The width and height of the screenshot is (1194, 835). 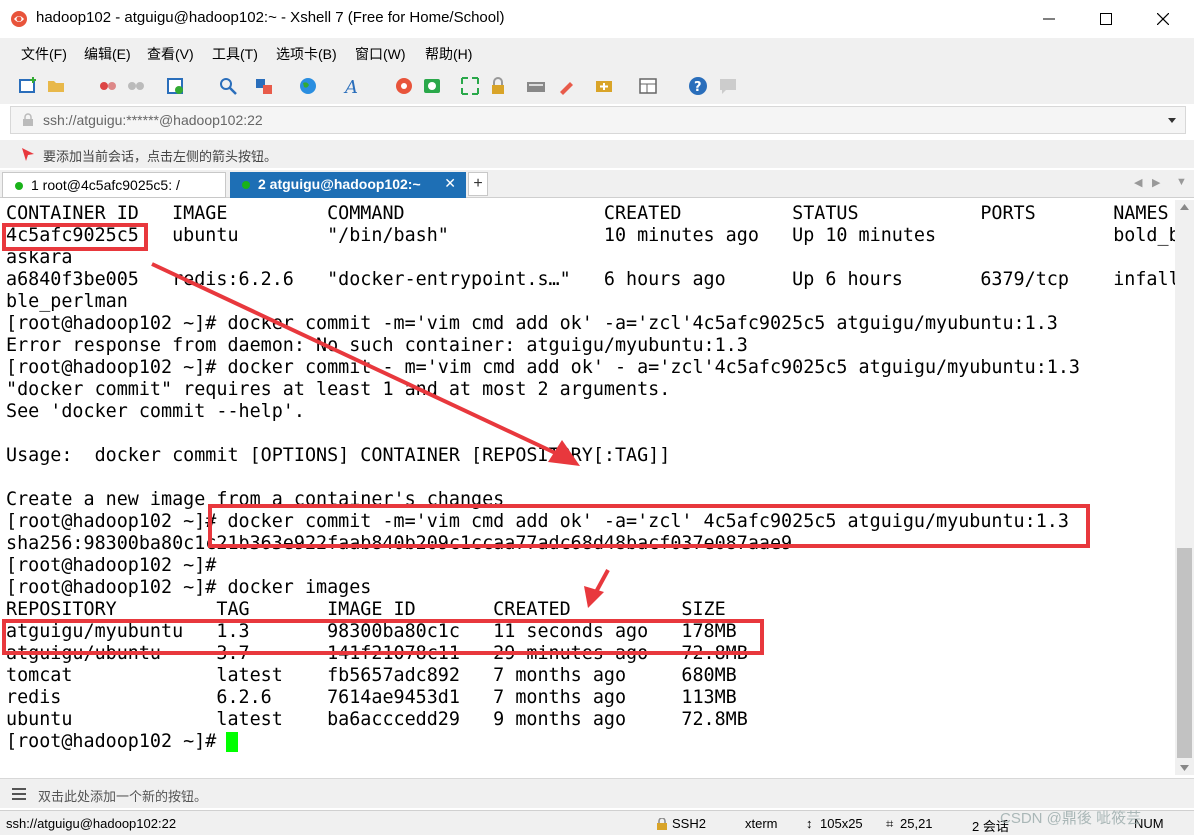 What do you see at coordinates (28, 154) in the screenshot?
I see `add-session-arrow-icon` at bounding box center [28, 154].